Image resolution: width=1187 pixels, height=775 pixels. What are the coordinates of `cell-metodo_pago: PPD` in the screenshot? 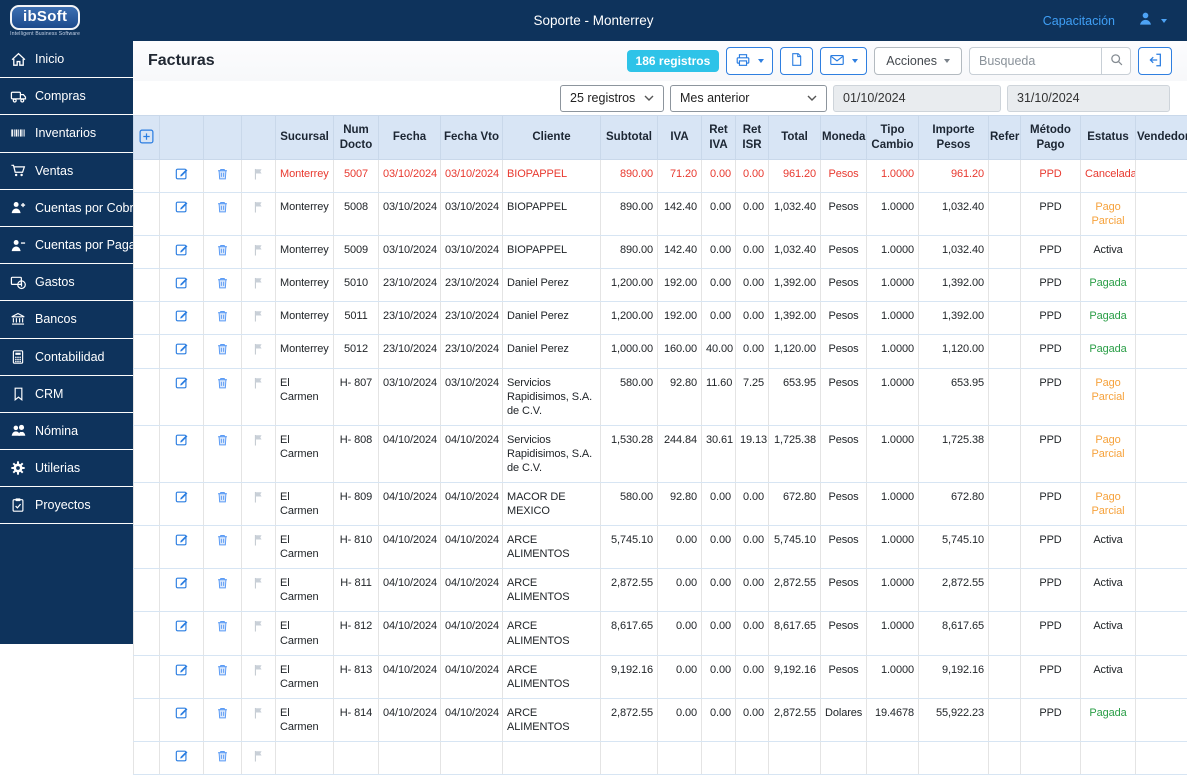 It's located at (1051, 252).